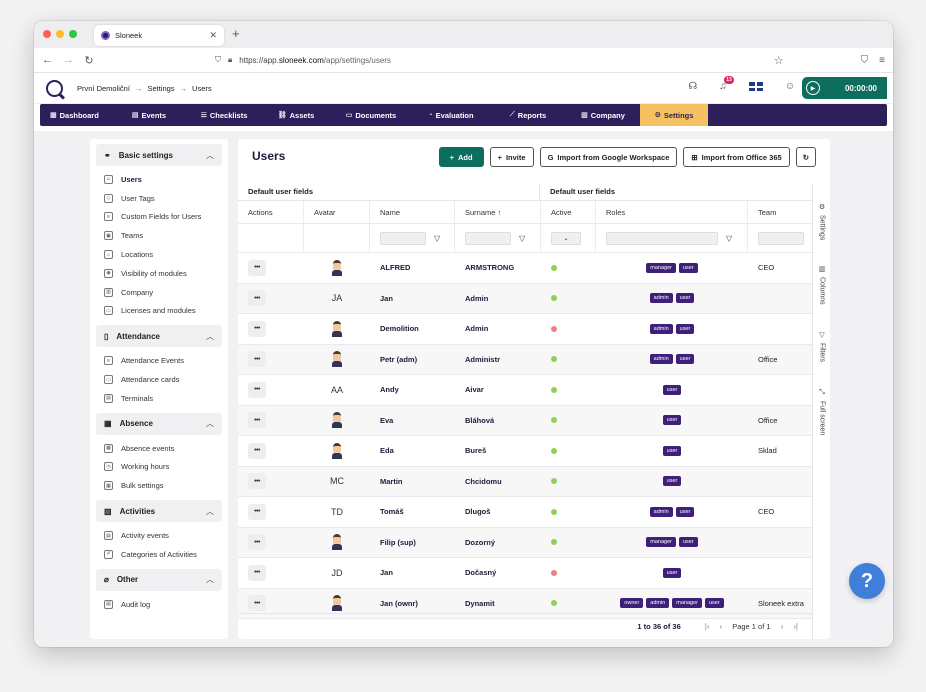  I want to click on table-row: ••• TD Tomáš Dlugoš admin user CEO, so click(525, 512).